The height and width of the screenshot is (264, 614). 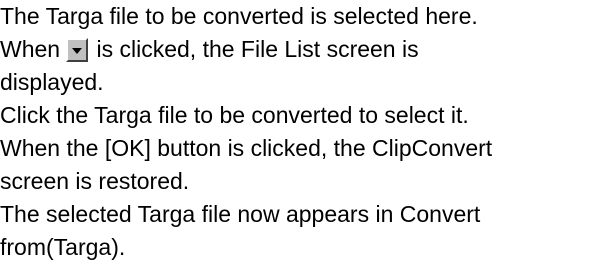 I want to click on chevron-down-icon, so click(x=77, y=51).